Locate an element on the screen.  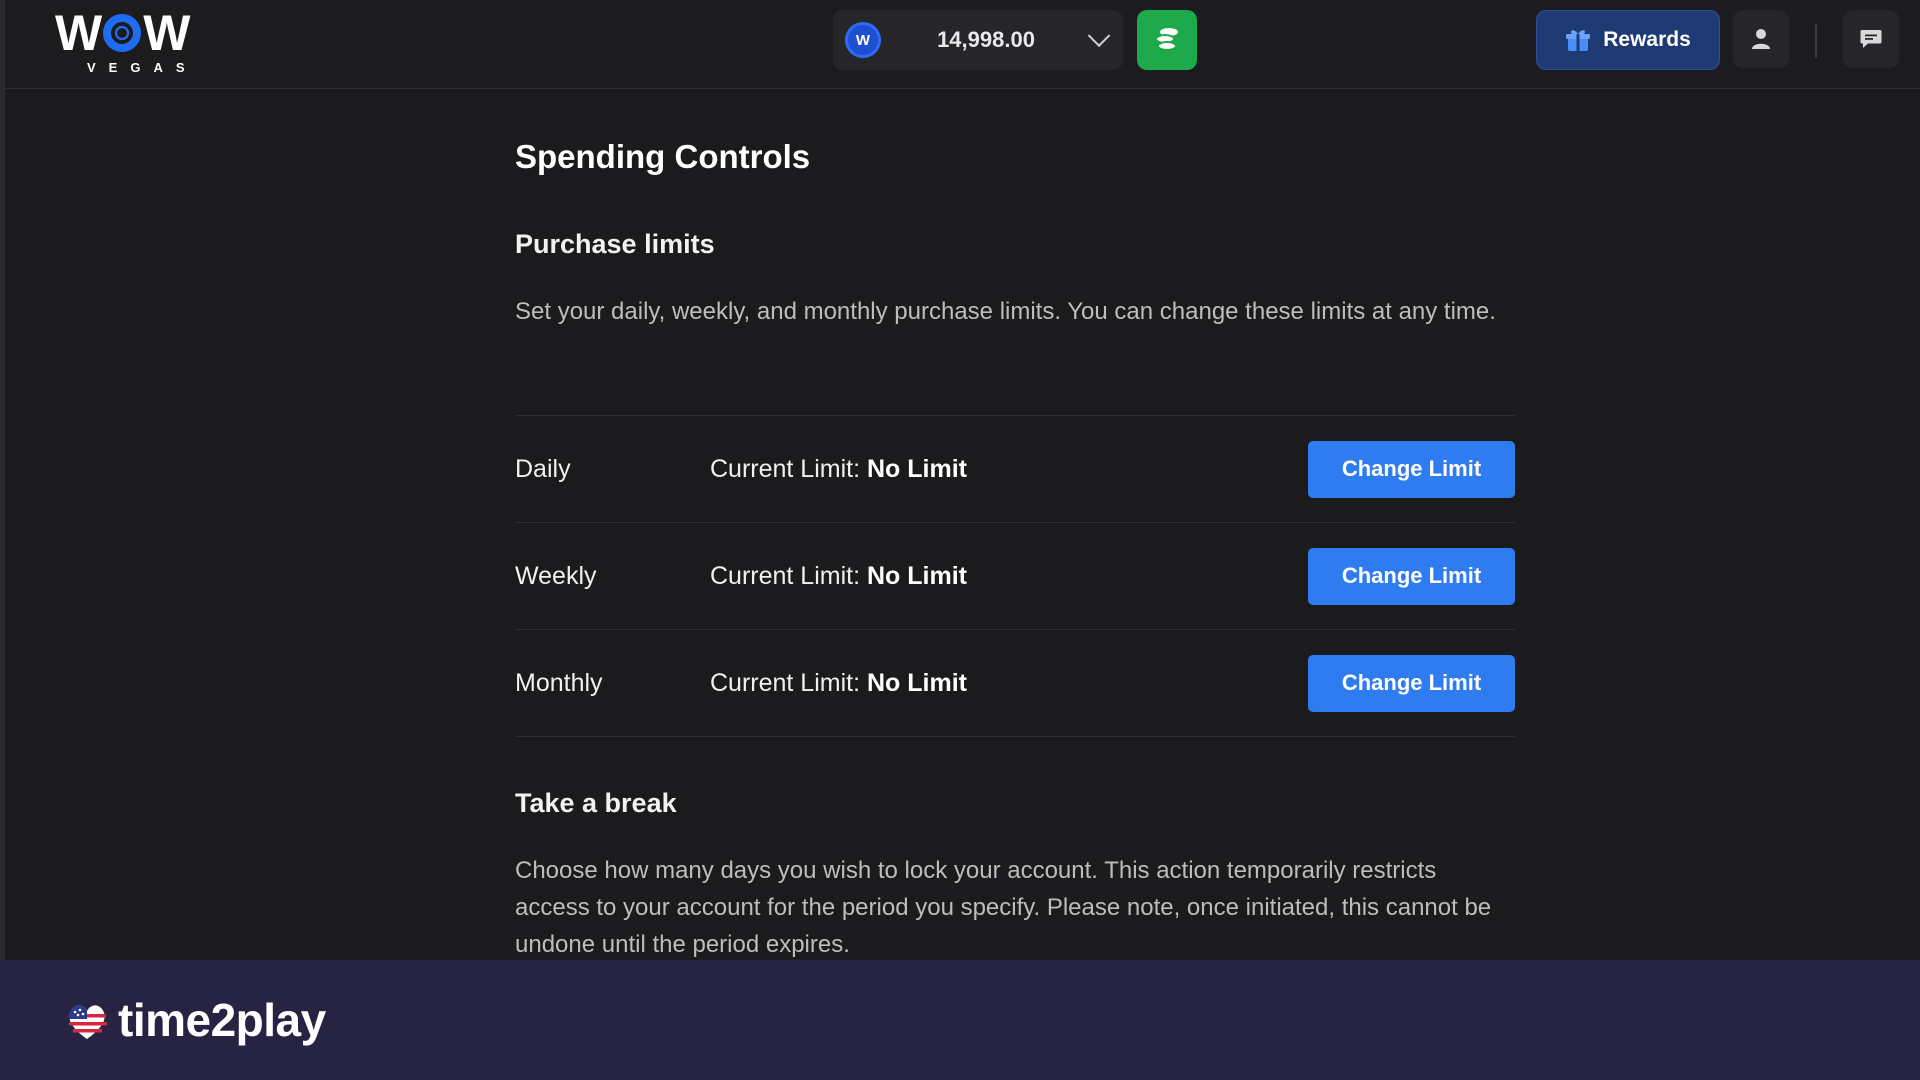
logo-subtitle: VEGAS is located at coordinates (142, 67).